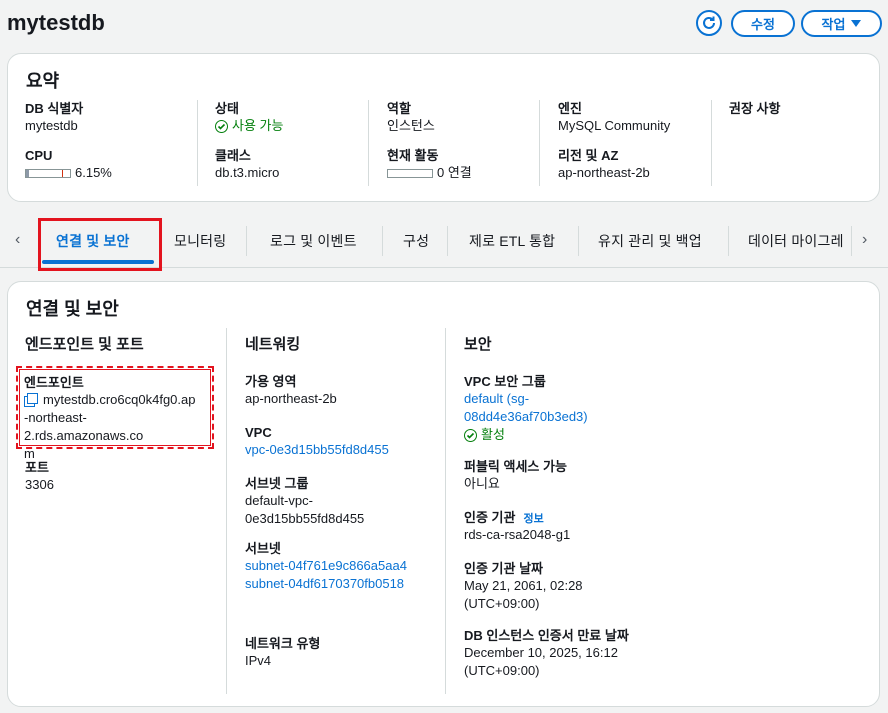  What do you see at coordinates (664, 435) in the screenshot?
I see `vpc-sg-status: 활성` at bounding box center [664, 435].